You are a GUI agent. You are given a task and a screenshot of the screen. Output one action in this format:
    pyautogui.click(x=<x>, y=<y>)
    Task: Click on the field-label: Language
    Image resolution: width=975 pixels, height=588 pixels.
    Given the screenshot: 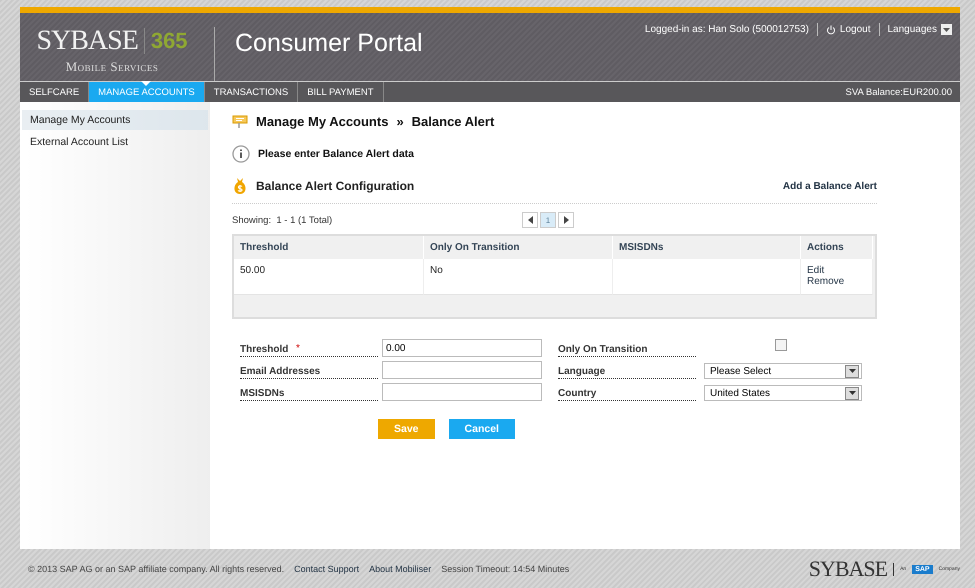 What is the action you would take?
    pyautogui.click(x=627, y=372)
    